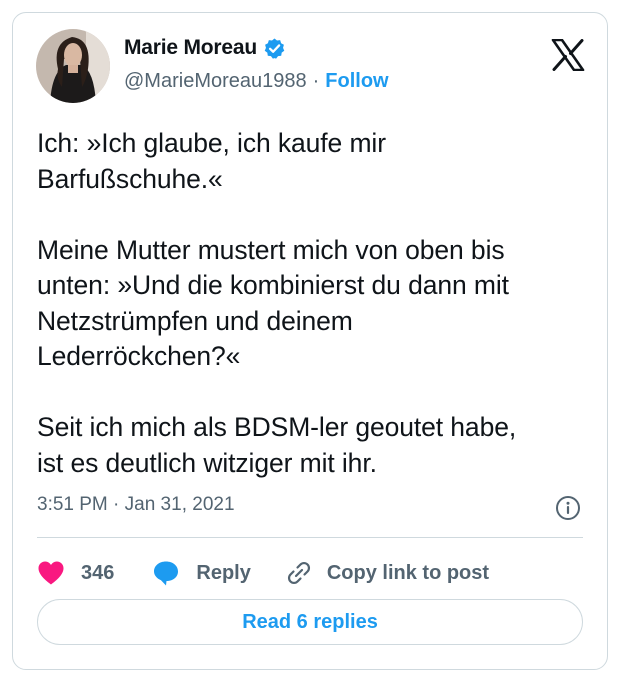 The image size is (620, 682). I want to click on author-handle: @MarieMoreau1988, so click(215, 81).